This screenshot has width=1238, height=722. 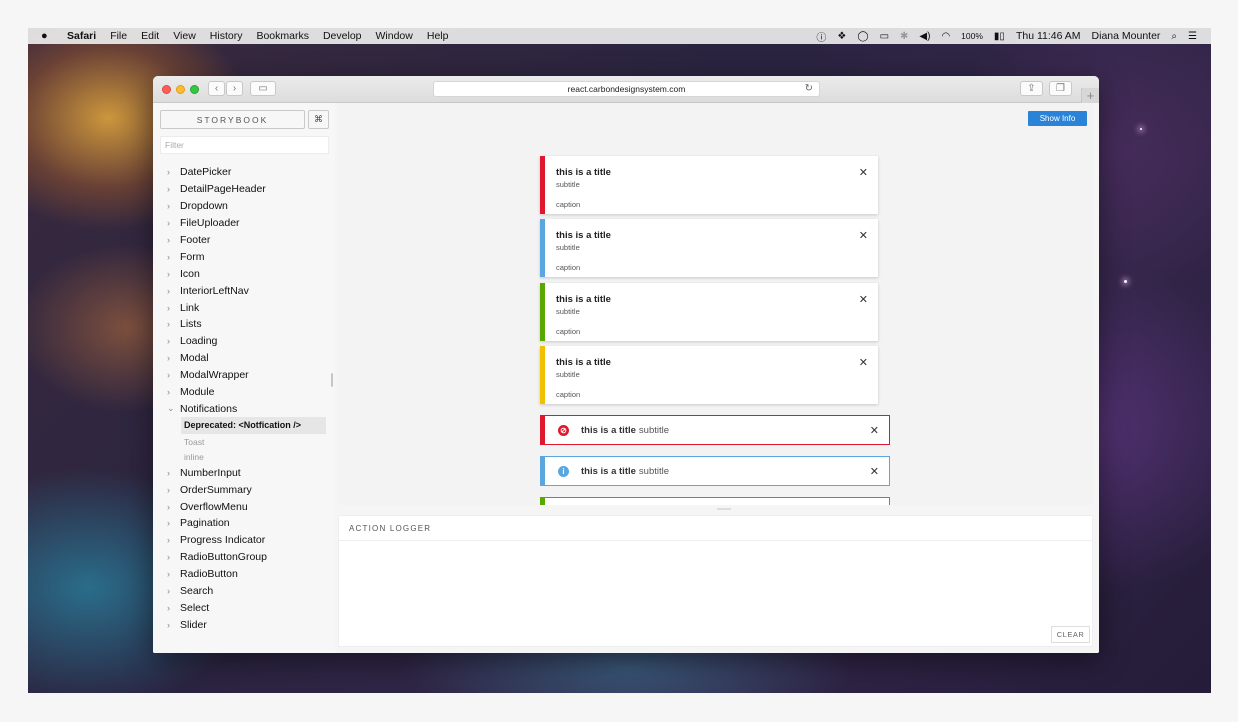 What do you see at coordinates (209, 574) in the screenshot?
I see `sidebar-item-label: RadioButton` at bounding box center [209, 574].